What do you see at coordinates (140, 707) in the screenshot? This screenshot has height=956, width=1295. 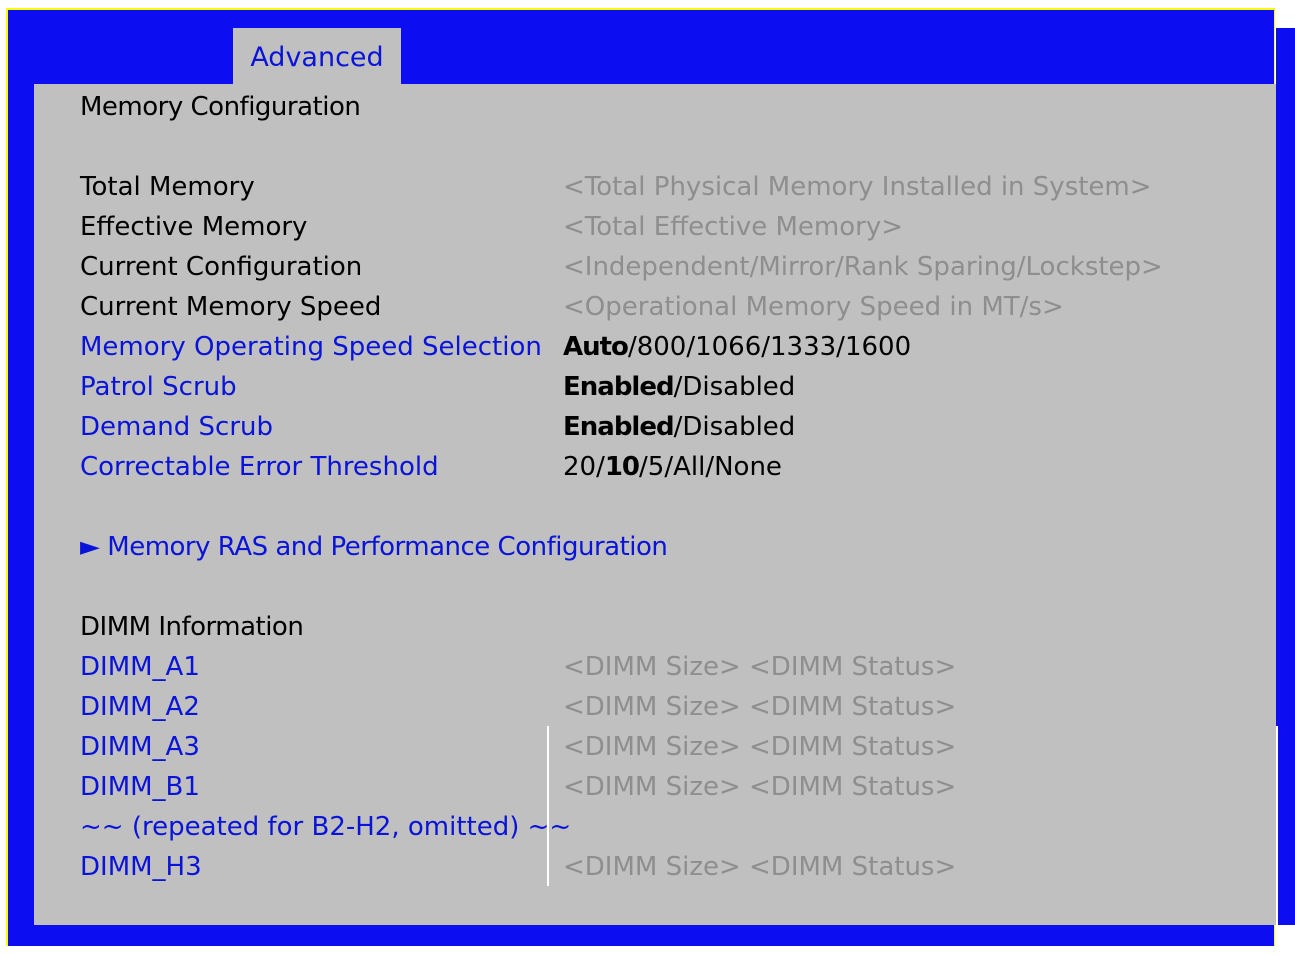 I see `dimm-label: DIMM_A2` at bounding box center [140, 707].